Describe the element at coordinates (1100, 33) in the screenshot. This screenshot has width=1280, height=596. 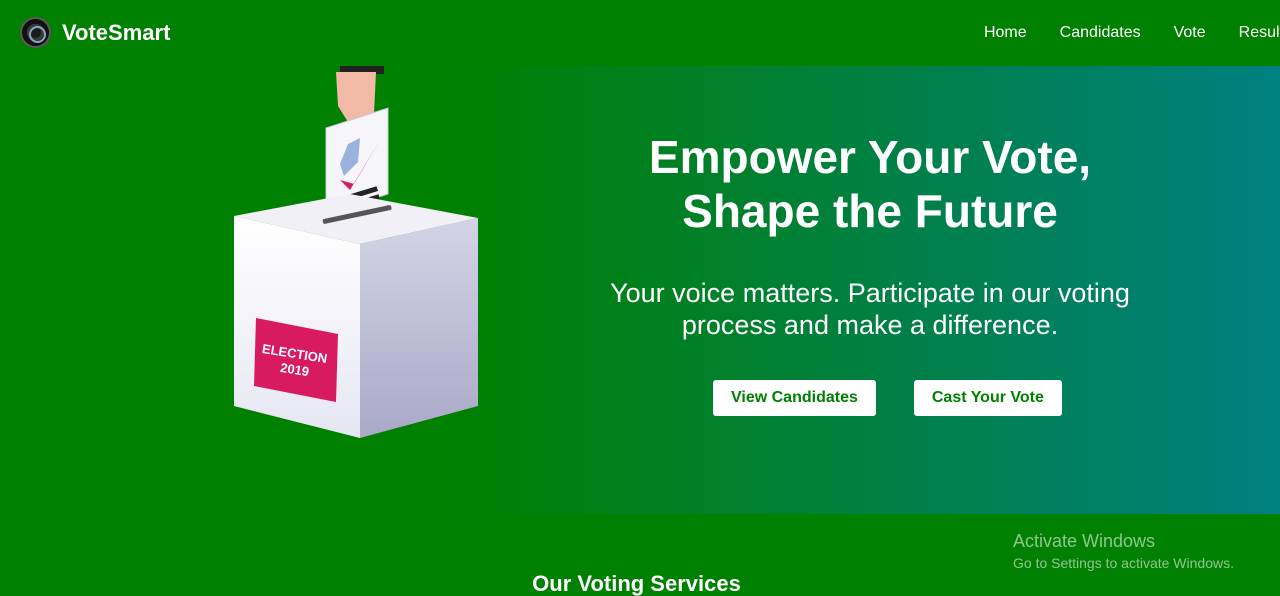
I see `nav-candidates: Candidates` at that location.